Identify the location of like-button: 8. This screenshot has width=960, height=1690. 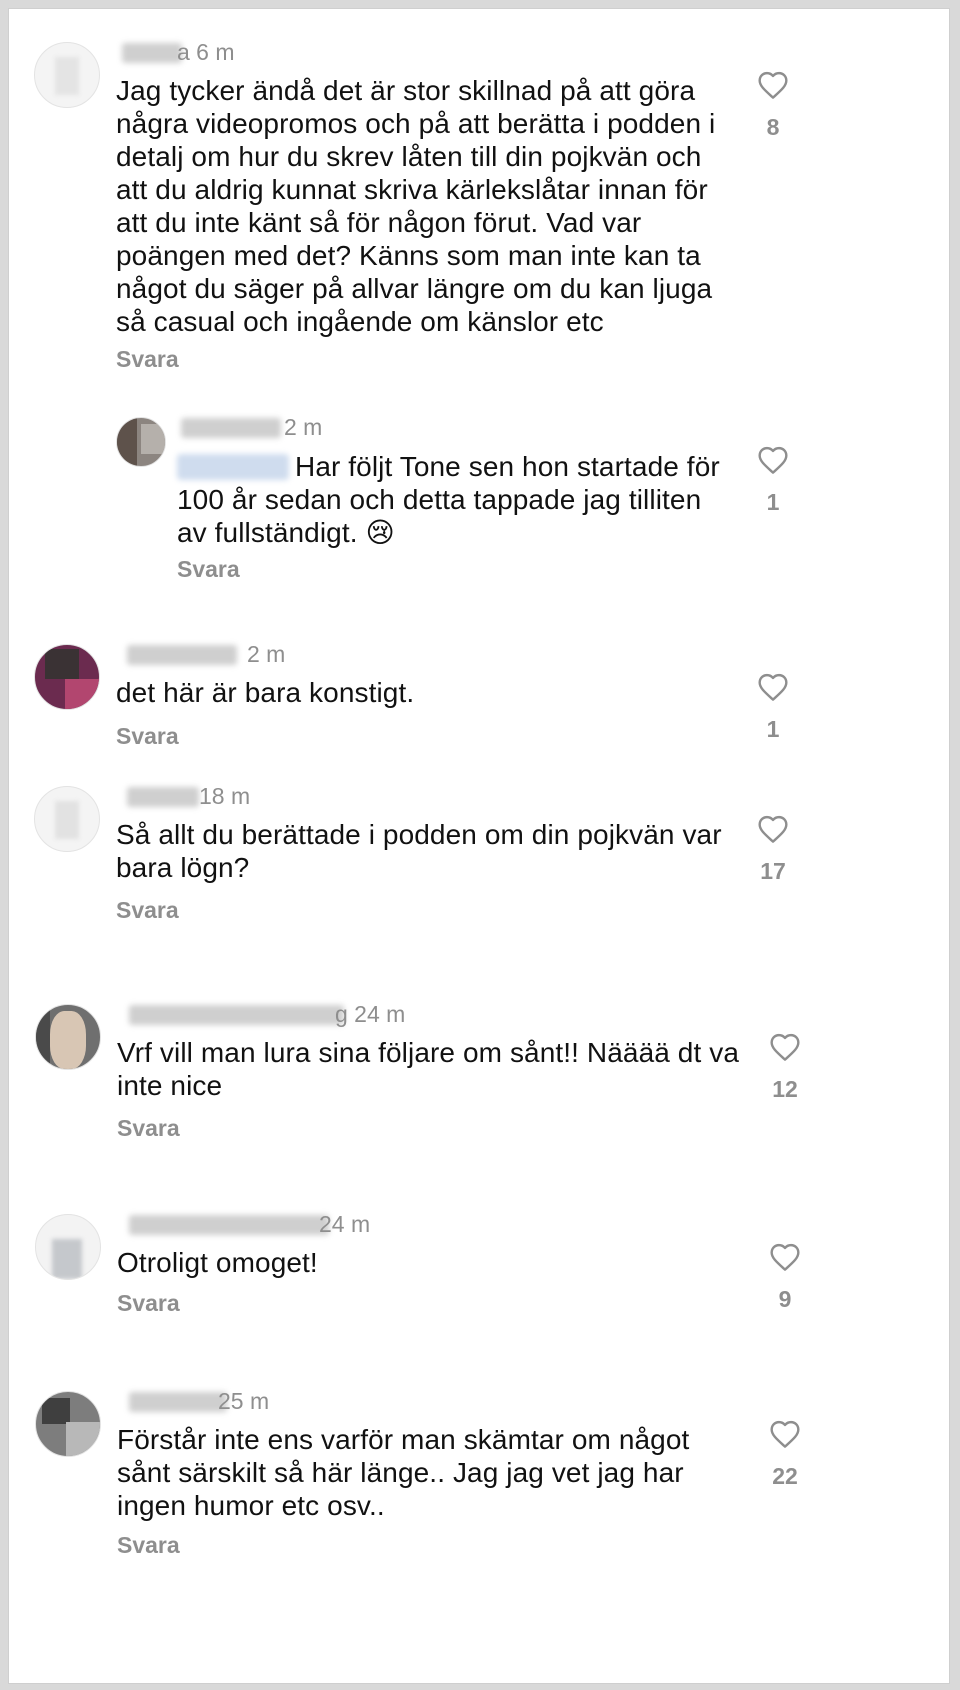
(773, 105).